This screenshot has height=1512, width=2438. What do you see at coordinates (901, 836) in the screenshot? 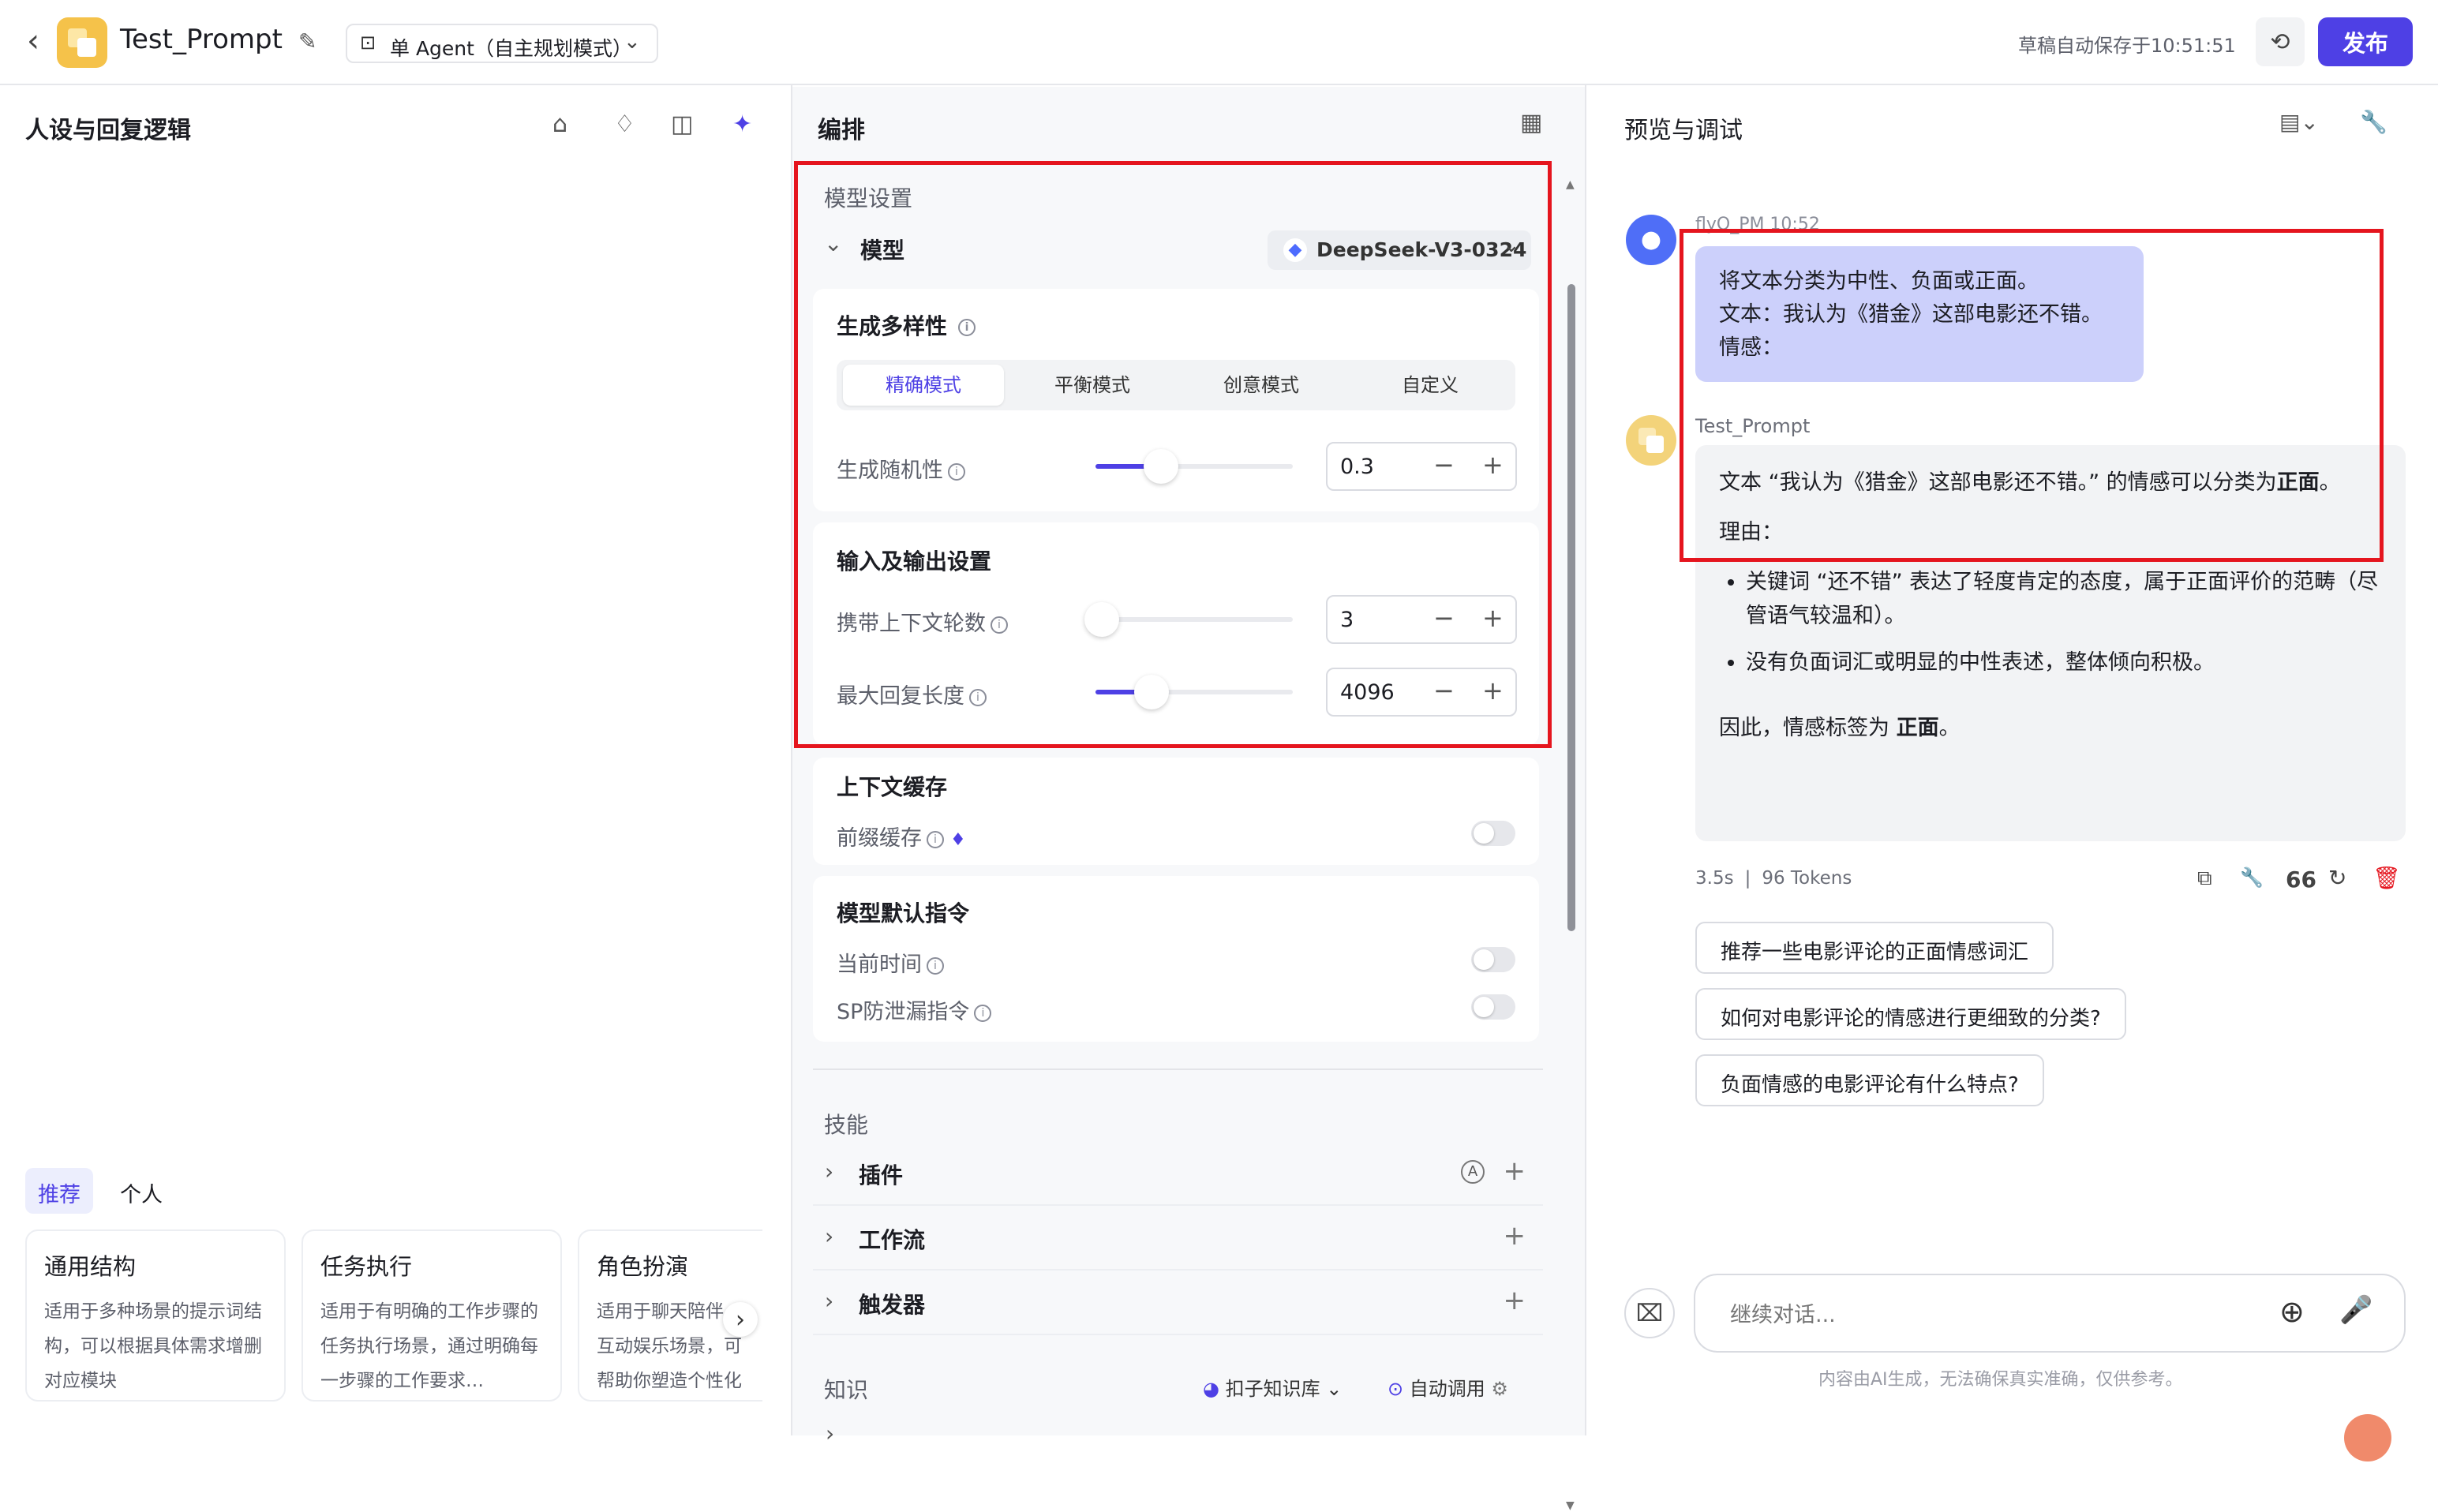
I see `prefix-cache-label: 前缀缓存 i ♦` at bounding box center [901, 836].